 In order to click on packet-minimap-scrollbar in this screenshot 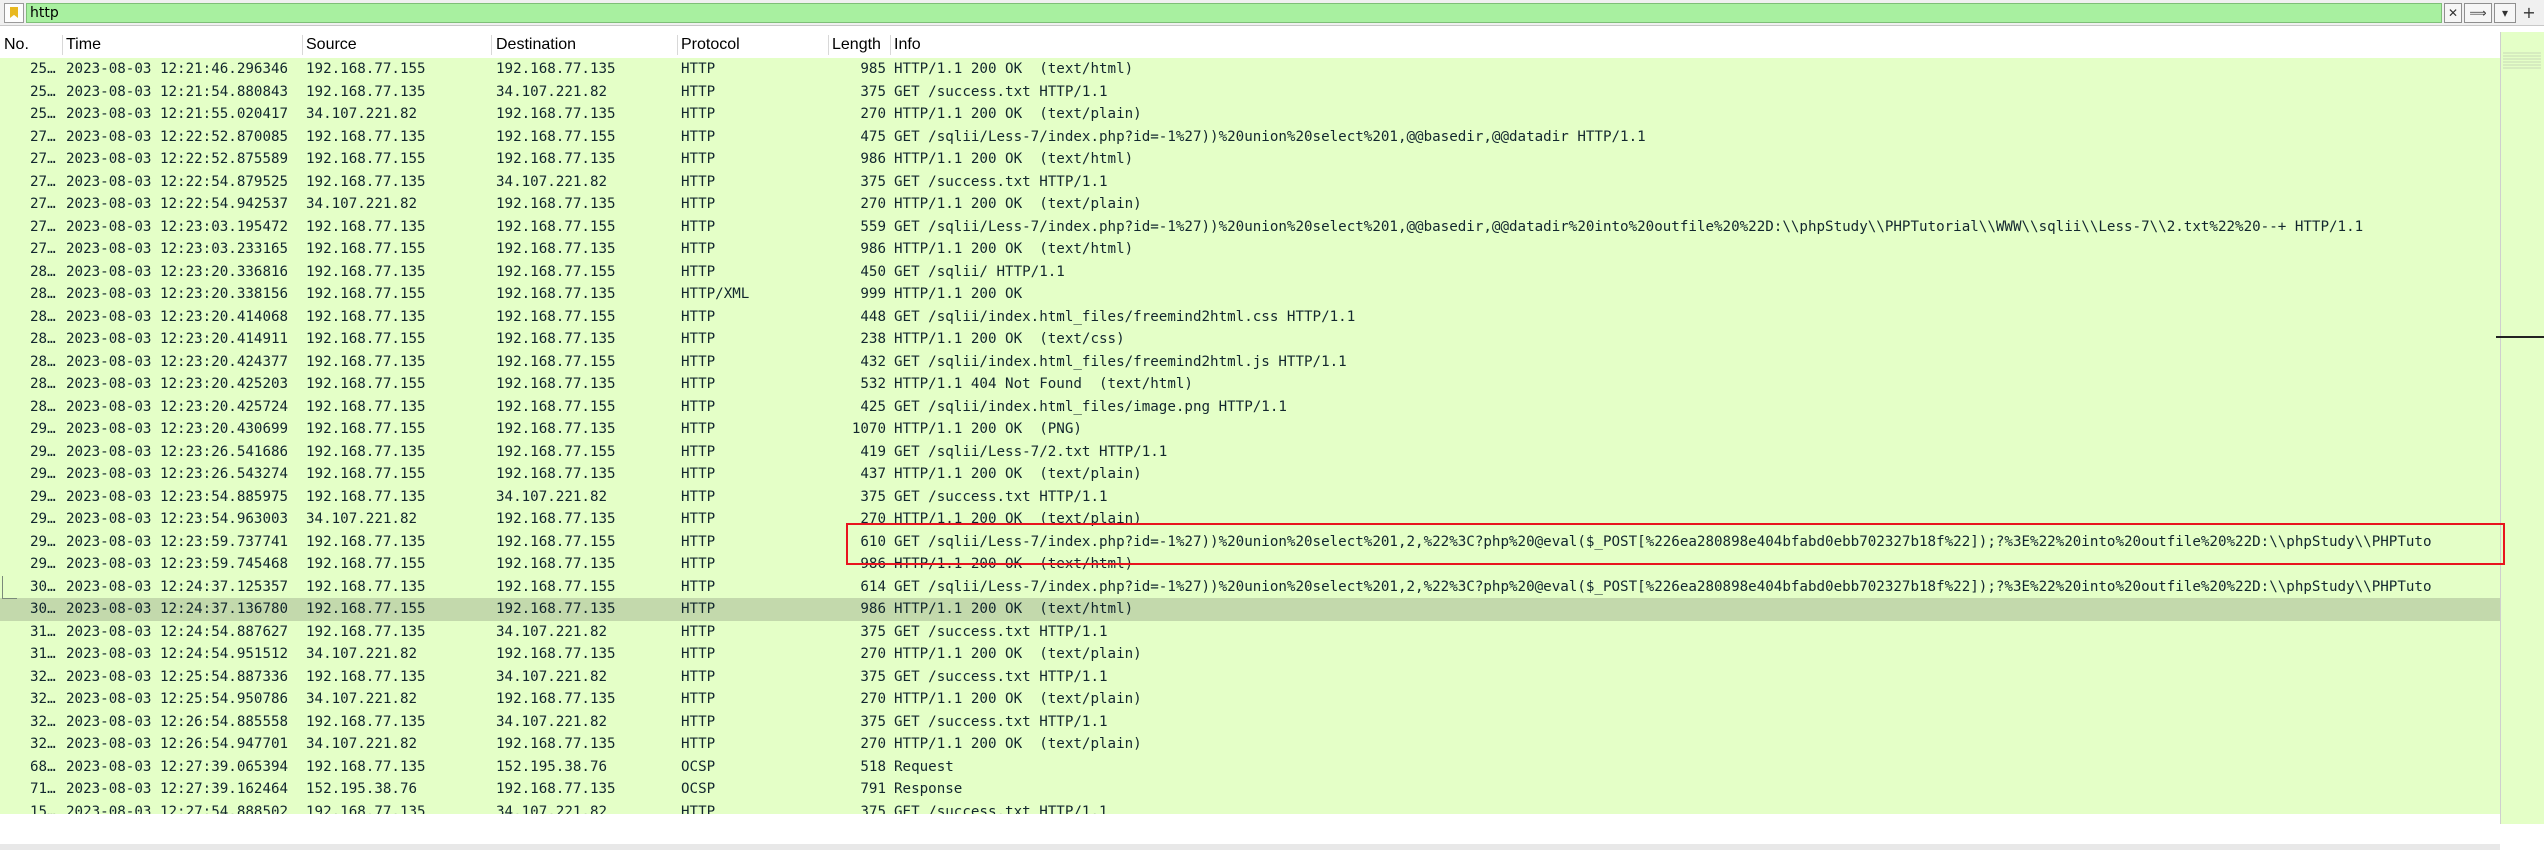, I will do `click(2522, 428)`.